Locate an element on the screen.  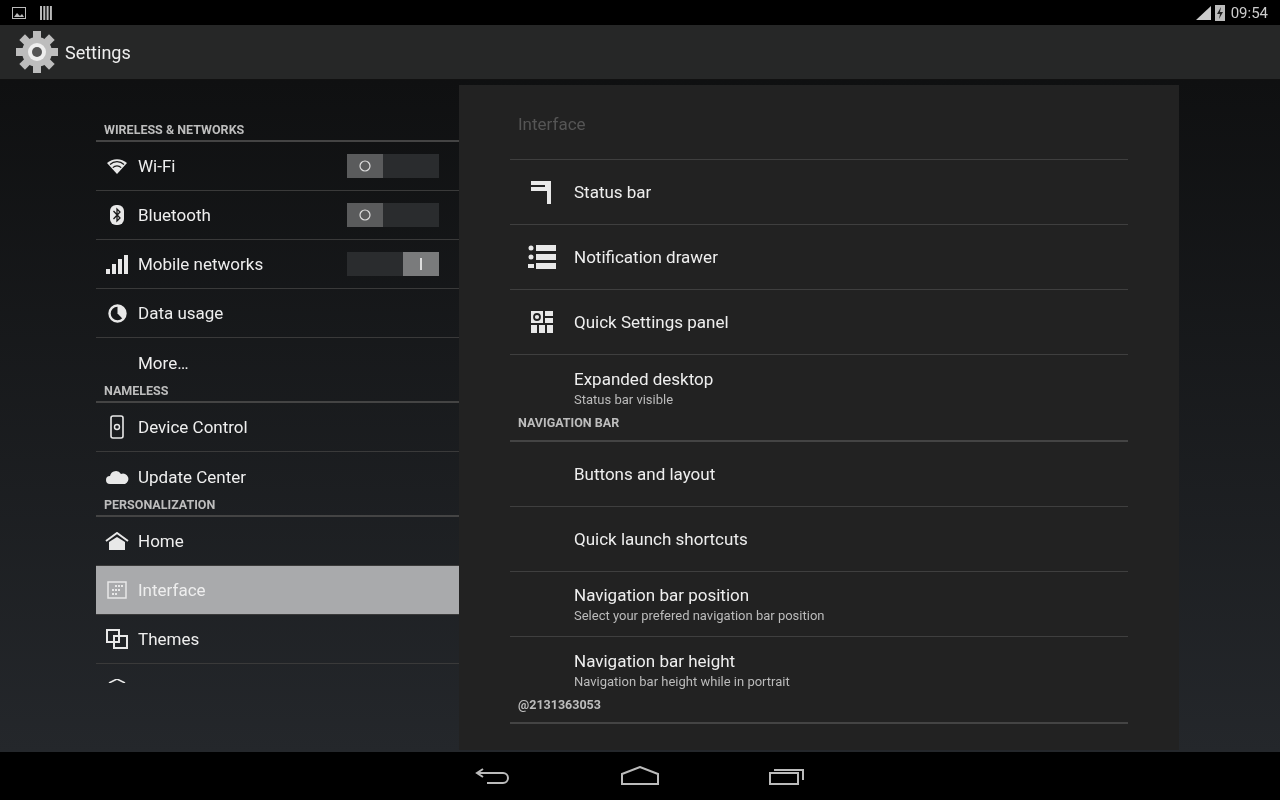
on-line-icon is located at coordinates (421, 264).